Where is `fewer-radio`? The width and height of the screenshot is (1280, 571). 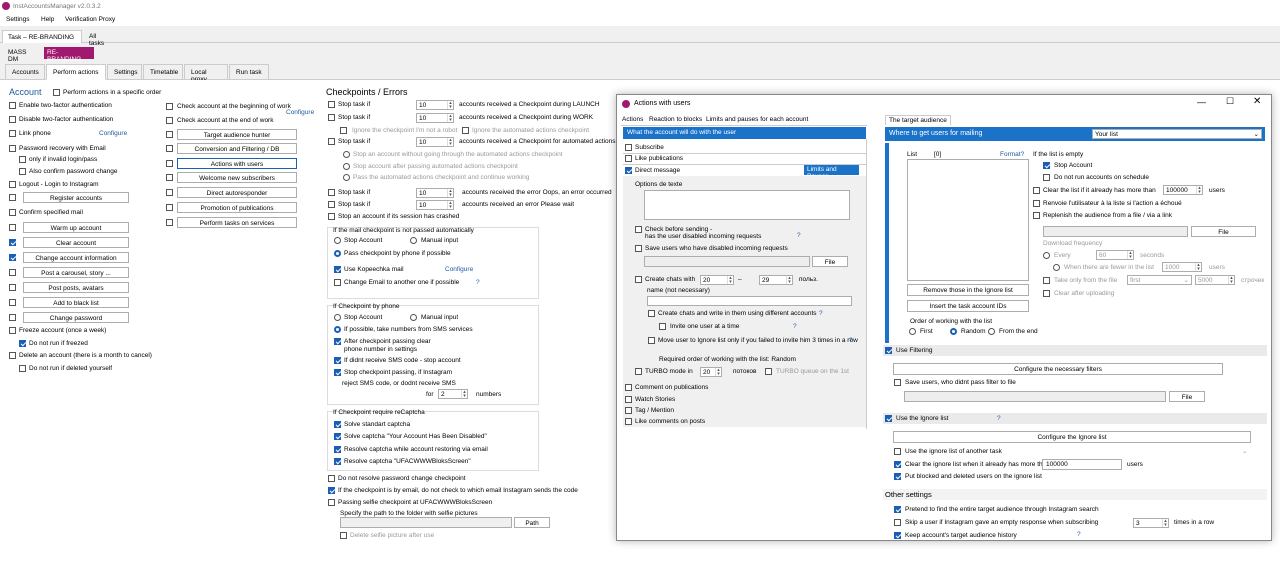 fewer-radio is located at coordinates (1056, 267).